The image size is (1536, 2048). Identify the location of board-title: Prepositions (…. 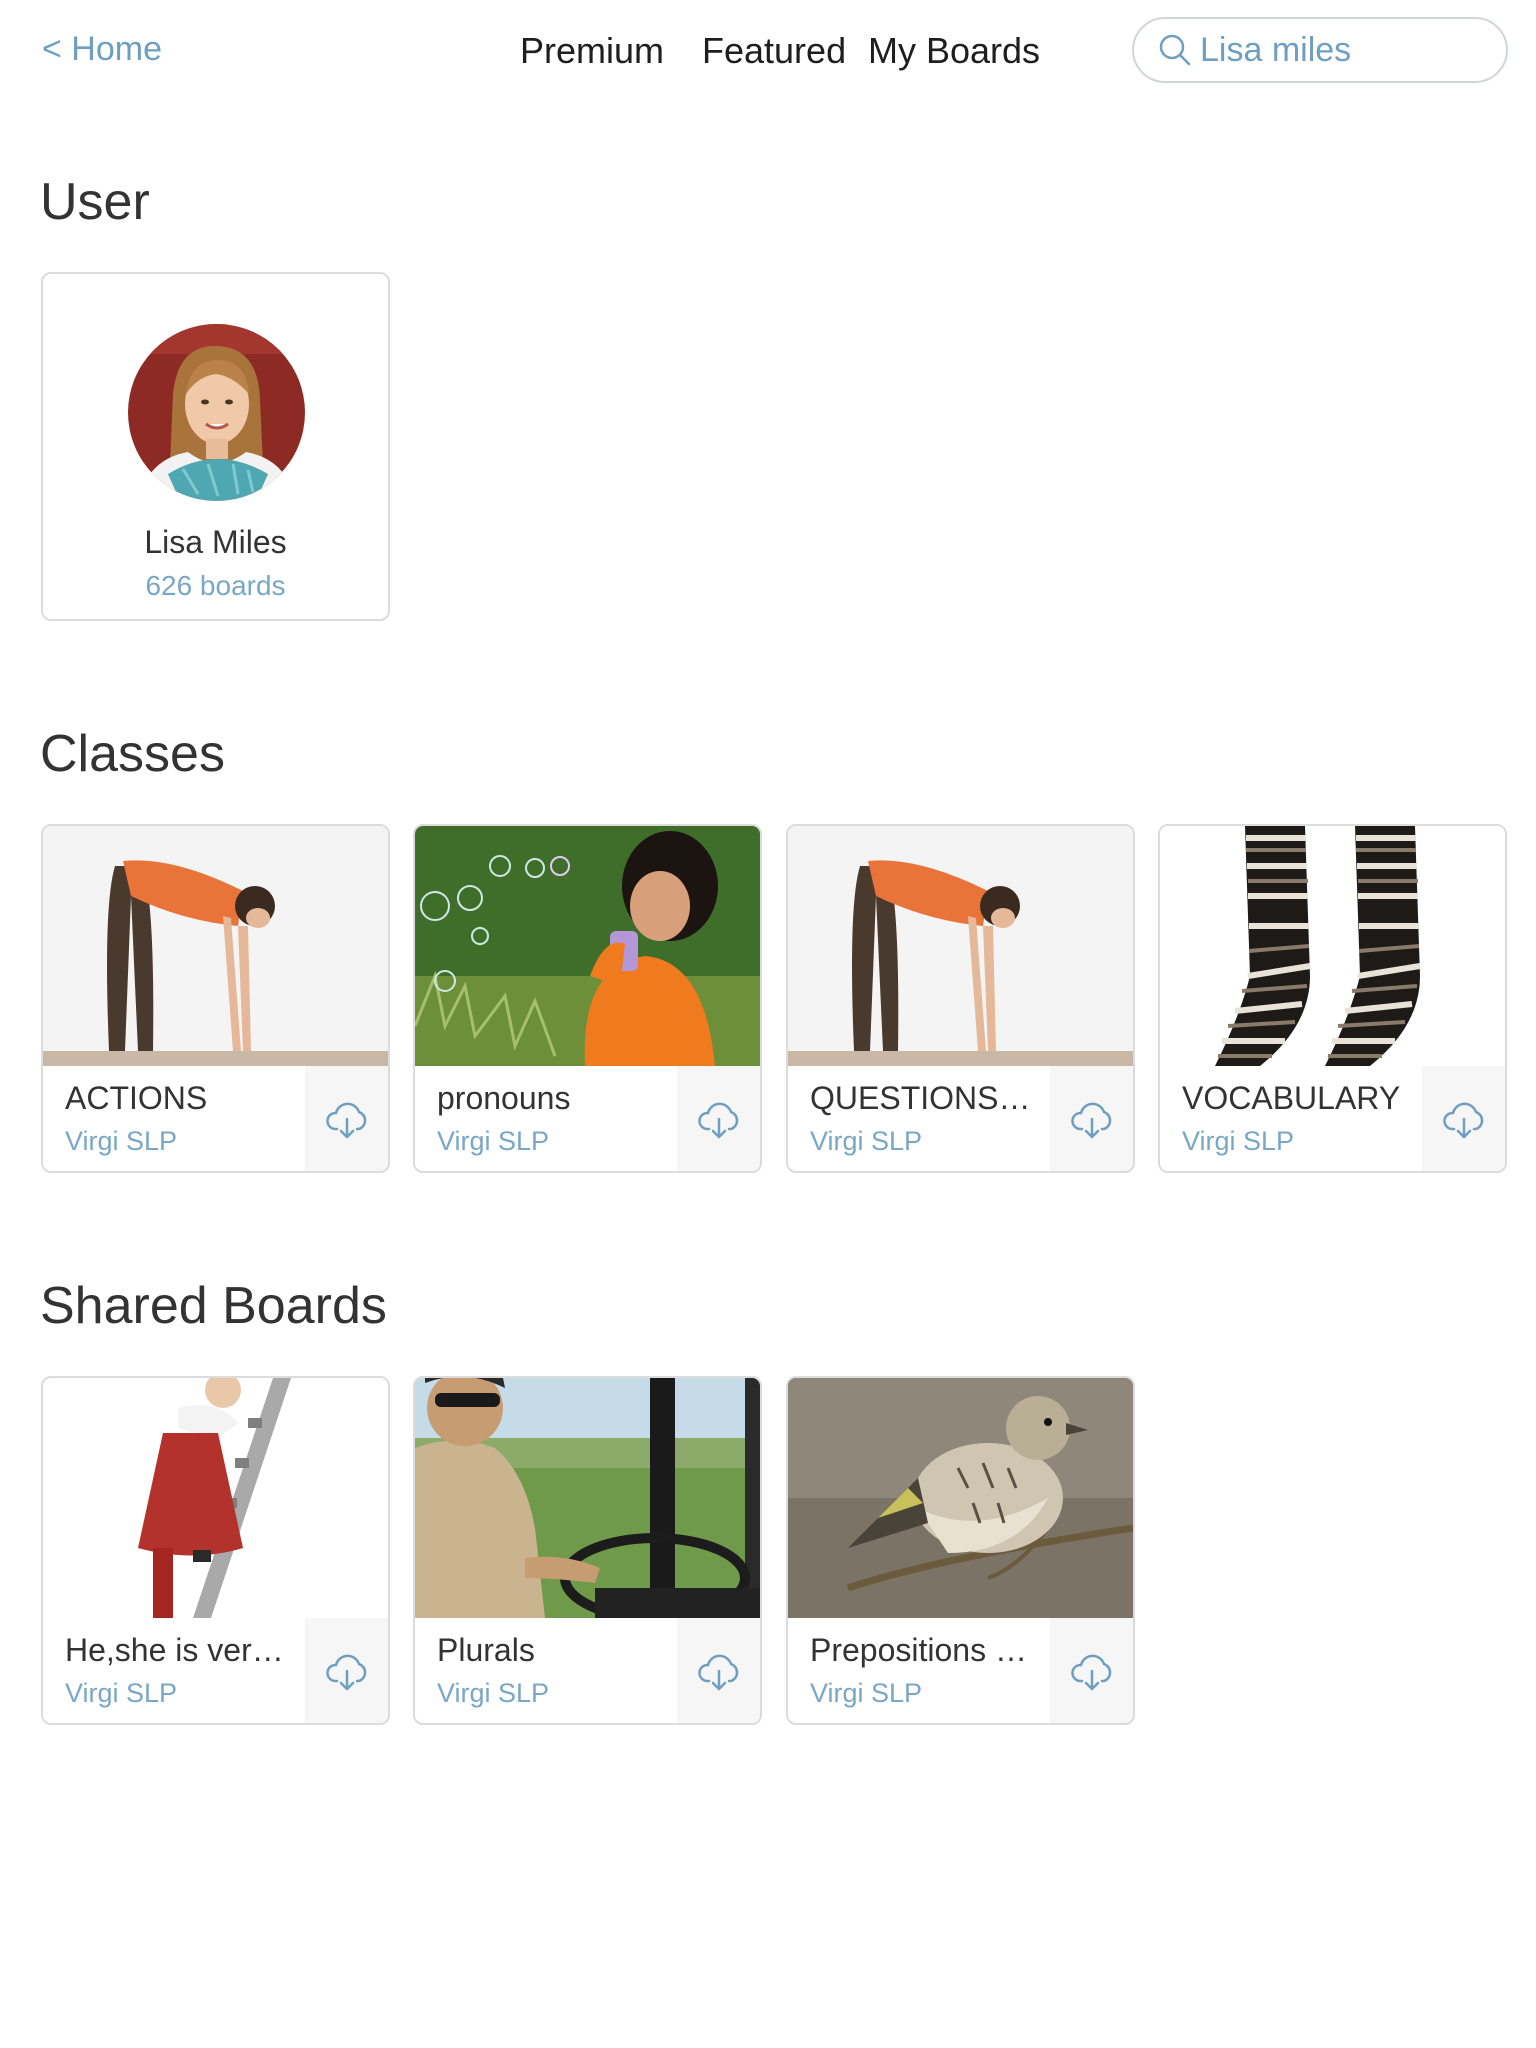
(922, 1650).